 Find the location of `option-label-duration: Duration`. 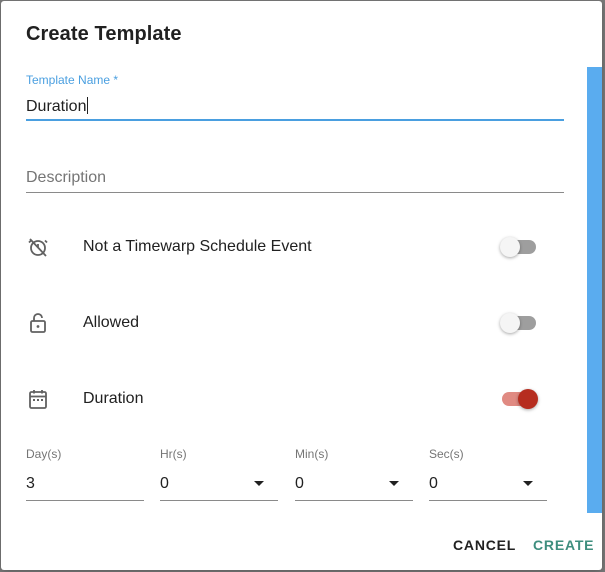

option-label-duration: Duration is located at coordinates (113, 398).